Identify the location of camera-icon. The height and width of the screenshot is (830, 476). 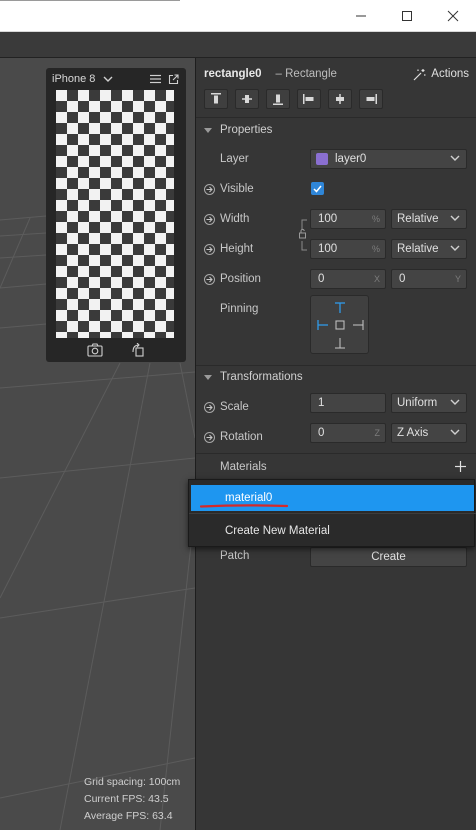
(95, 349).